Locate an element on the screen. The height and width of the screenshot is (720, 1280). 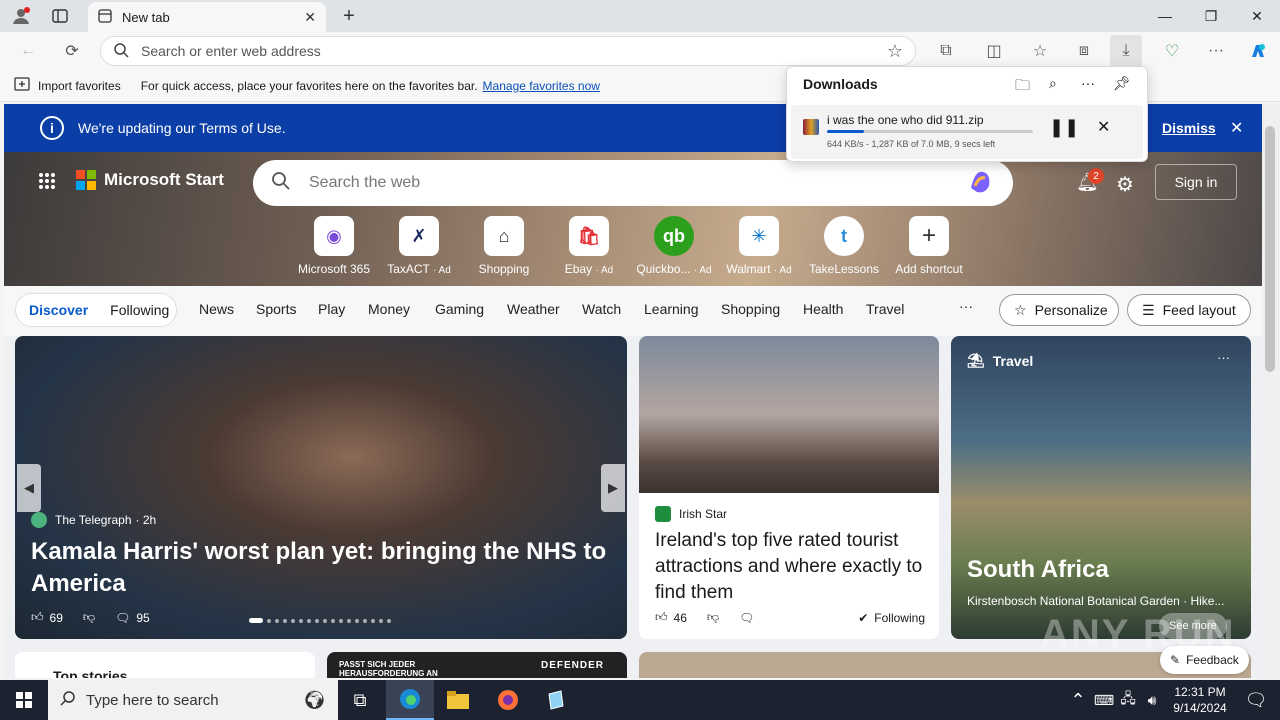
shortcut-tile: ✳ Walmart · Ad is located at coordinates (759, 246).